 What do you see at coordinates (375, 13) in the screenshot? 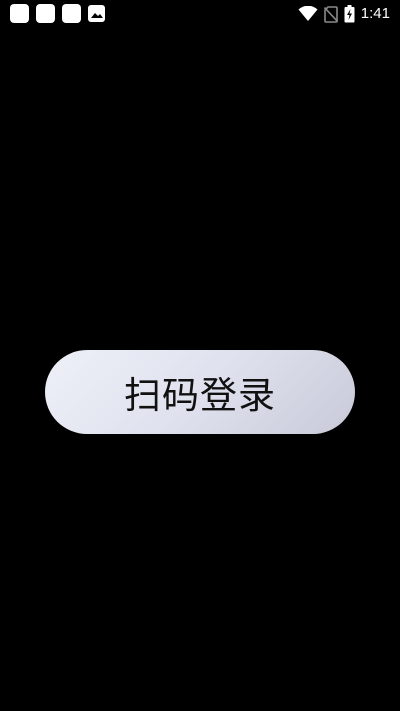
I see `clock: 1:41` at bounding box center [375, 13].